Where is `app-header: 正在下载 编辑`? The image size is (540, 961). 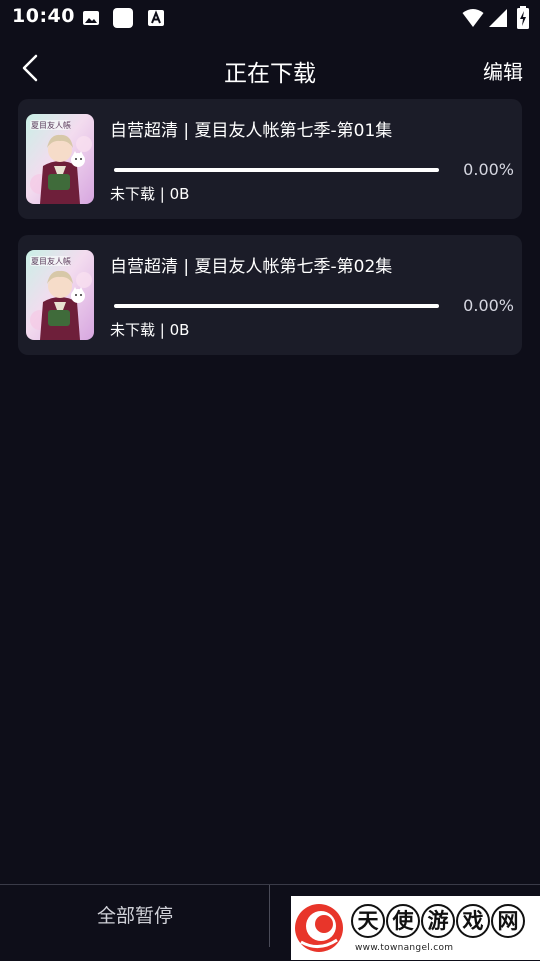
app-header: 正在下载 编辑 is located at coordinates (270, 69).